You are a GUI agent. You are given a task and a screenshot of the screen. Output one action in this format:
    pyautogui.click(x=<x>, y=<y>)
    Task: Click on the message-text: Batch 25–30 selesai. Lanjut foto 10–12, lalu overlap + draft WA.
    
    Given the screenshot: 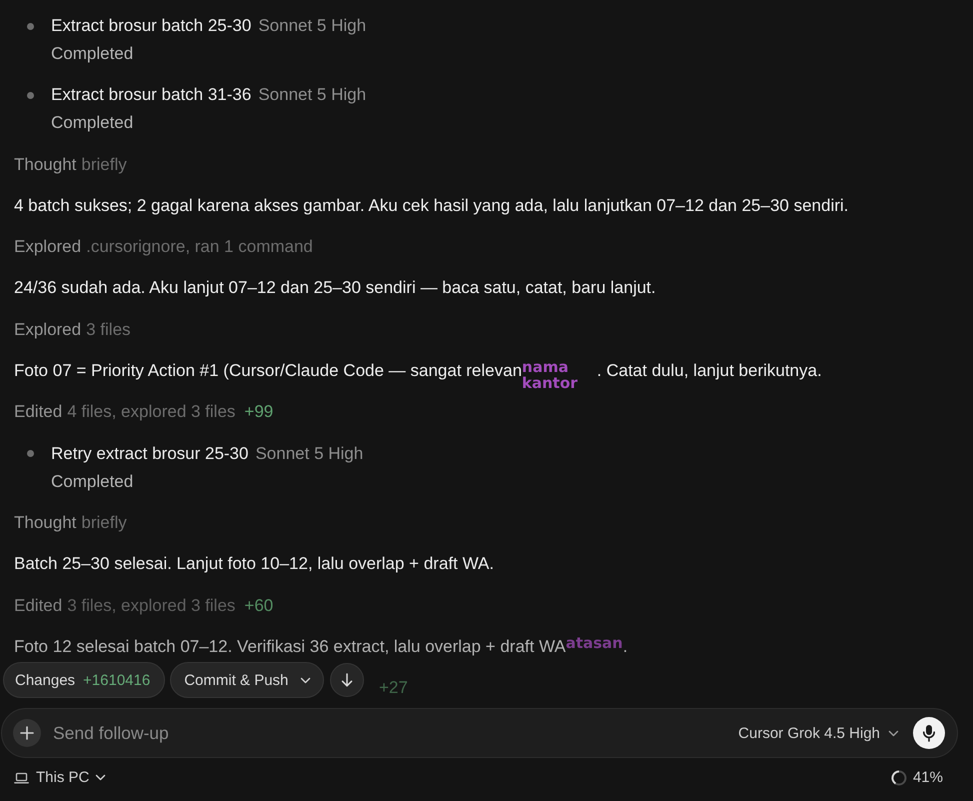 What is the action you would take?
    pyautogui.click(x=254, y=564)
    